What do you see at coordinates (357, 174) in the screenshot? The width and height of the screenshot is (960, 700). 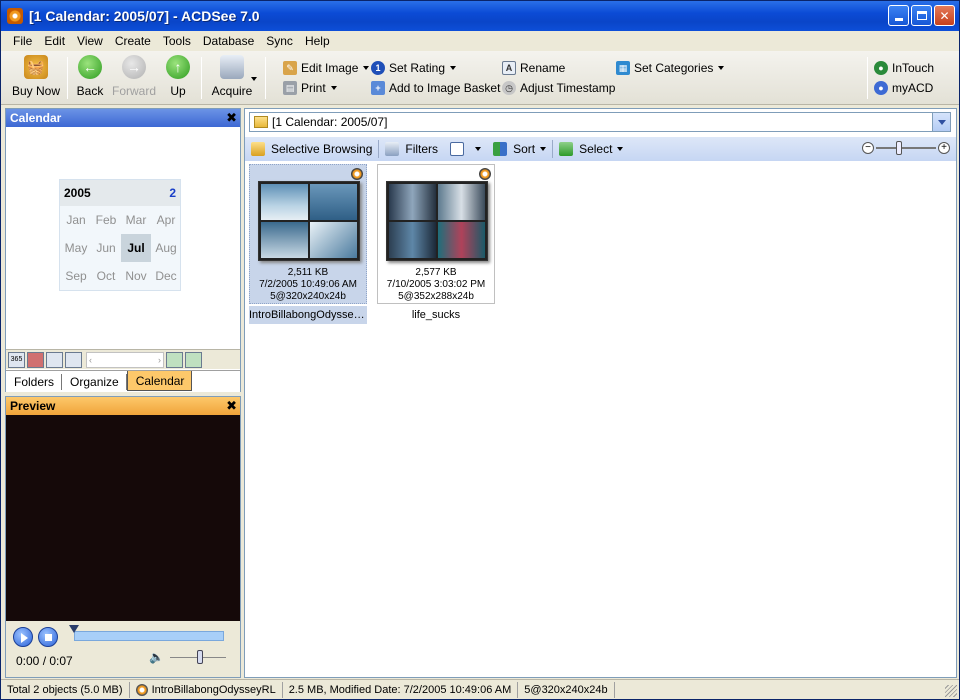 I see `video-file-badge-icon` at bounding box center [357, 174].